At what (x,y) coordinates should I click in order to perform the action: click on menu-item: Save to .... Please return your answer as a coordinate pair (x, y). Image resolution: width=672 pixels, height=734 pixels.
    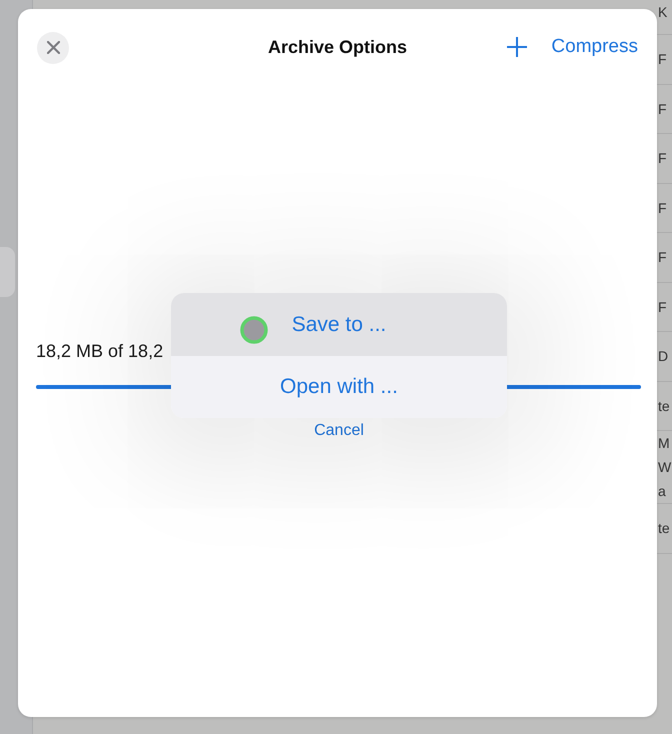
    Looking at the image, I should click on (339, 324).